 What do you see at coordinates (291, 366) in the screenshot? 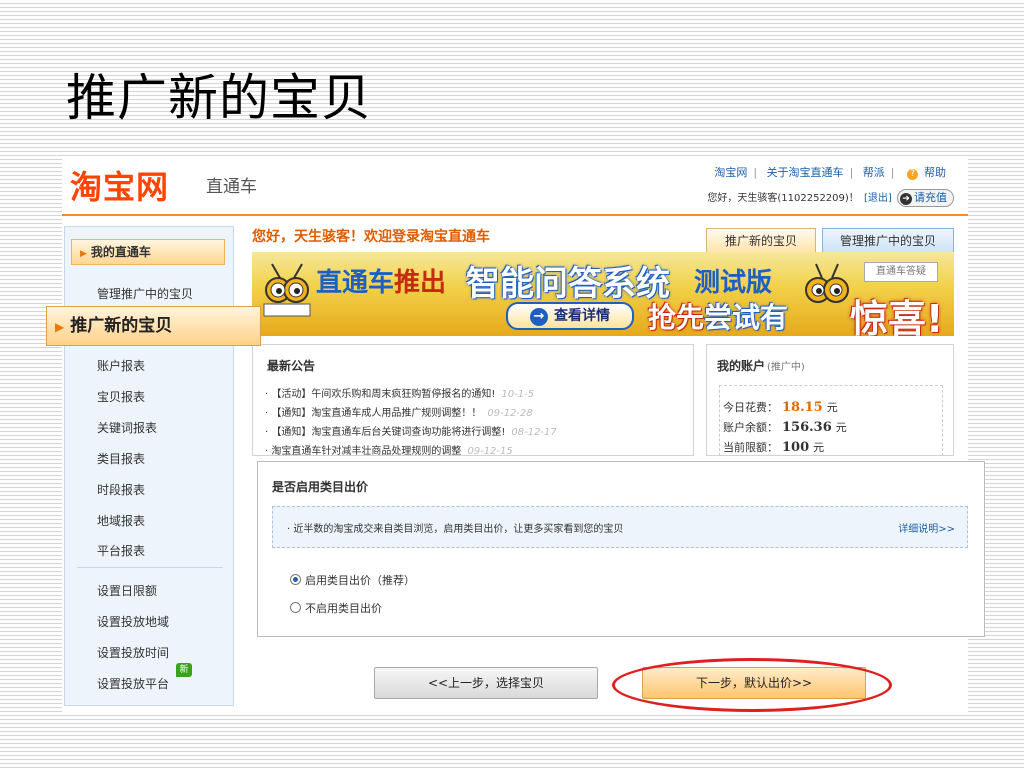
I see `notice-title: 最新公告` at bounding box center [291, 366].